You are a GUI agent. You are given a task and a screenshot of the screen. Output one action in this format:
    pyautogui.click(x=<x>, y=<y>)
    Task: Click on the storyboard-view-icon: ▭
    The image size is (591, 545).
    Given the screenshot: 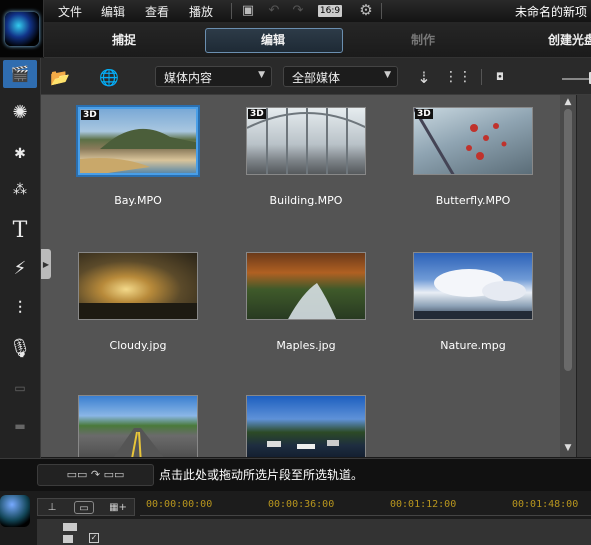 What is the action you would take?
    pyautogui.click(x=84, y=507)
    